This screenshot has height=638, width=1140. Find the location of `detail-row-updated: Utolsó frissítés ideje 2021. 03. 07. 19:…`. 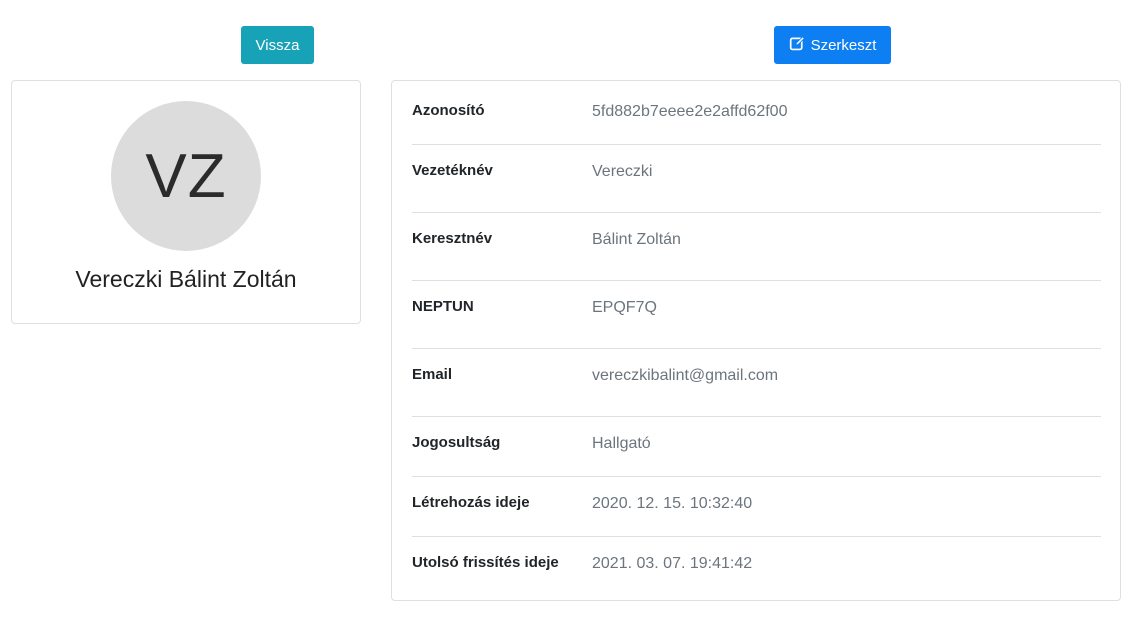

detail-row-updated: Utolsó frissítés ideje 2021. 03. 07. 19:… is located at coordinates (756, 567).